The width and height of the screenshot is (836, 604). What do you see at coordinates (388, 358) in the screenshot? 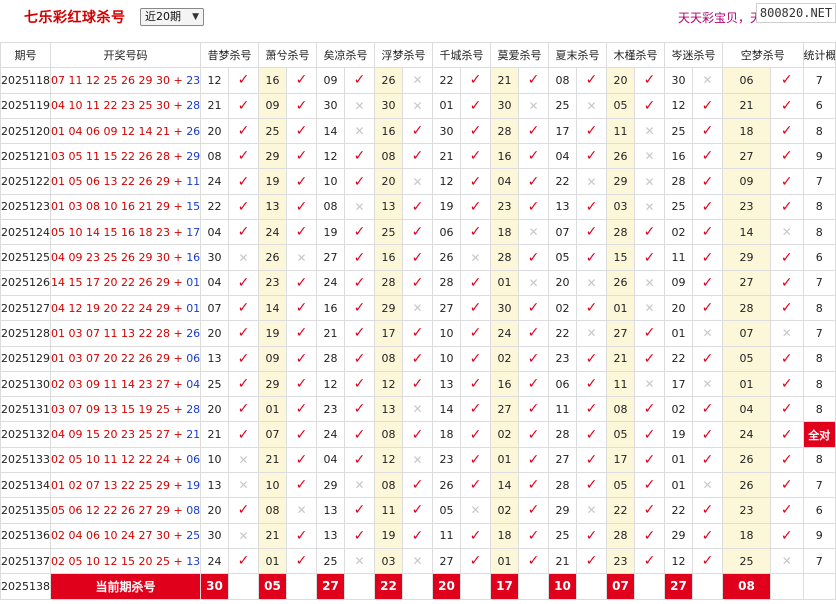
I see `kill-number: 08` at bounding box center [388, 358].